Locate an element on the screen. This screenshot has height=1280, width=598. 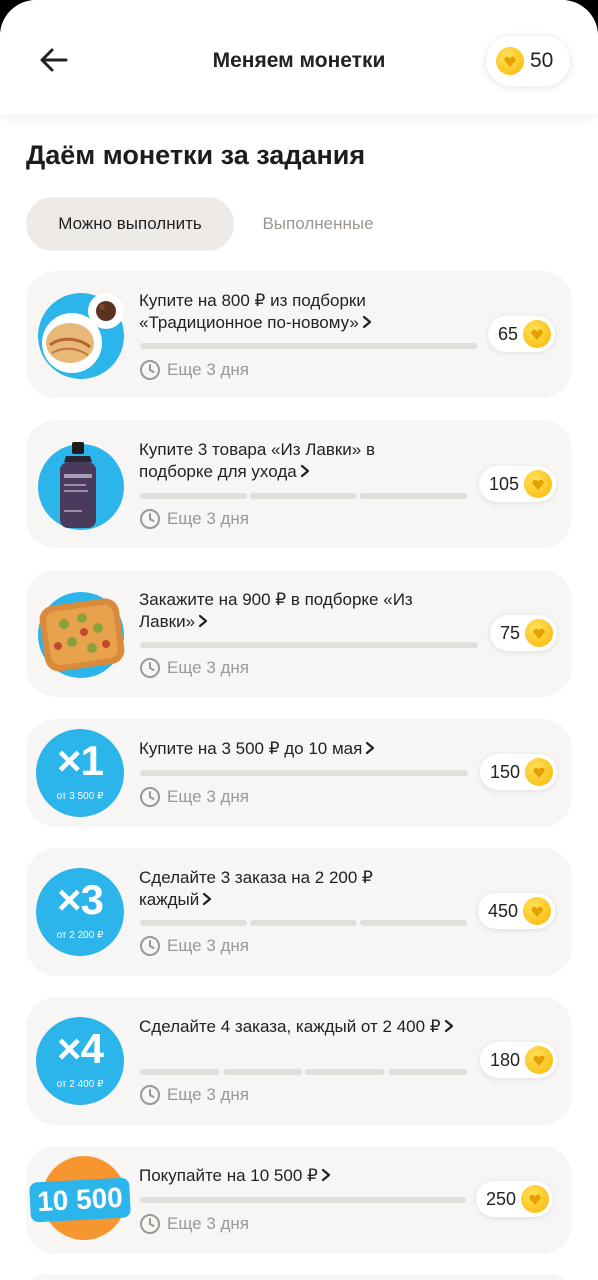
task-title: Покупайте на 10 500 ₽ is located at coordinates (289, 1176).